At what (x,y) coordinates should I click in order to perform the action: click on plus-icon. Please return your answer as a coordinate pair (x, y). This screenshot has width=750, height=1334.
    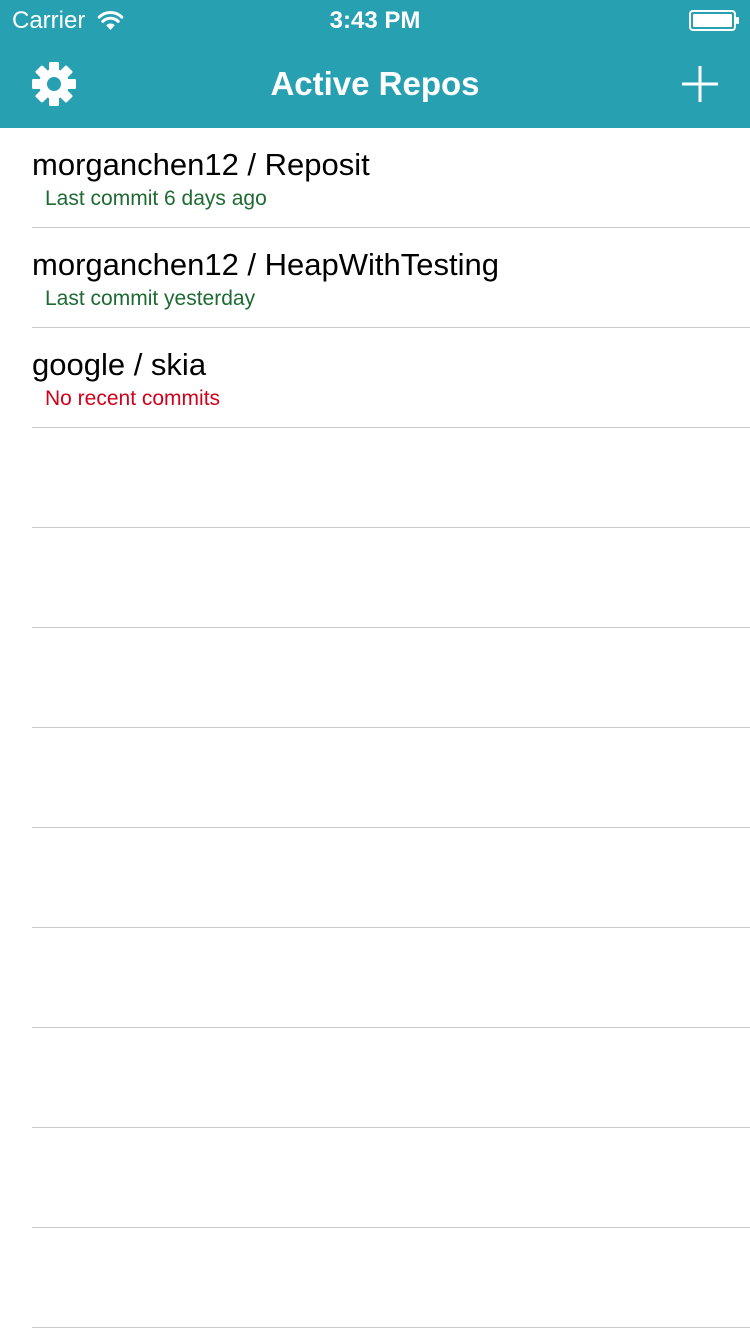
    Looking at the image, I should click on (700, 84).